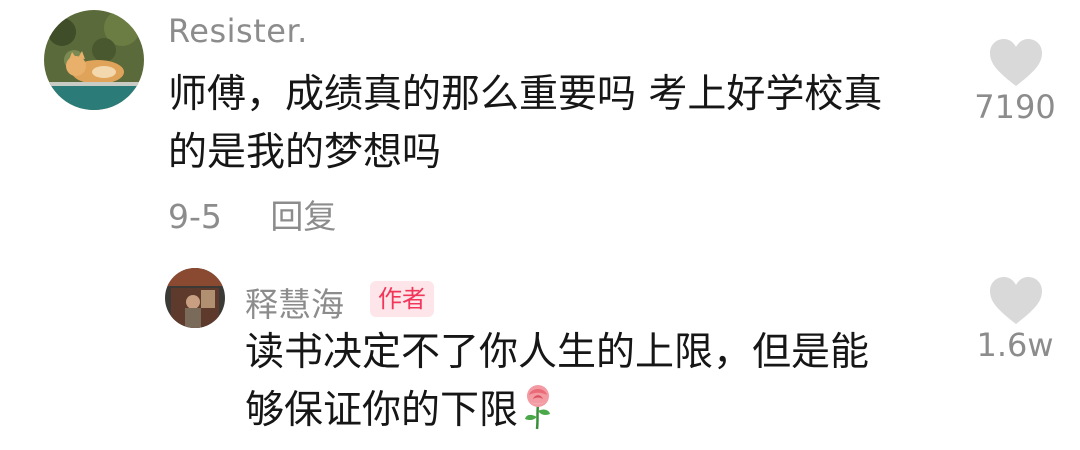  I want to click on comment-date: 9-5, so click(195, 216).